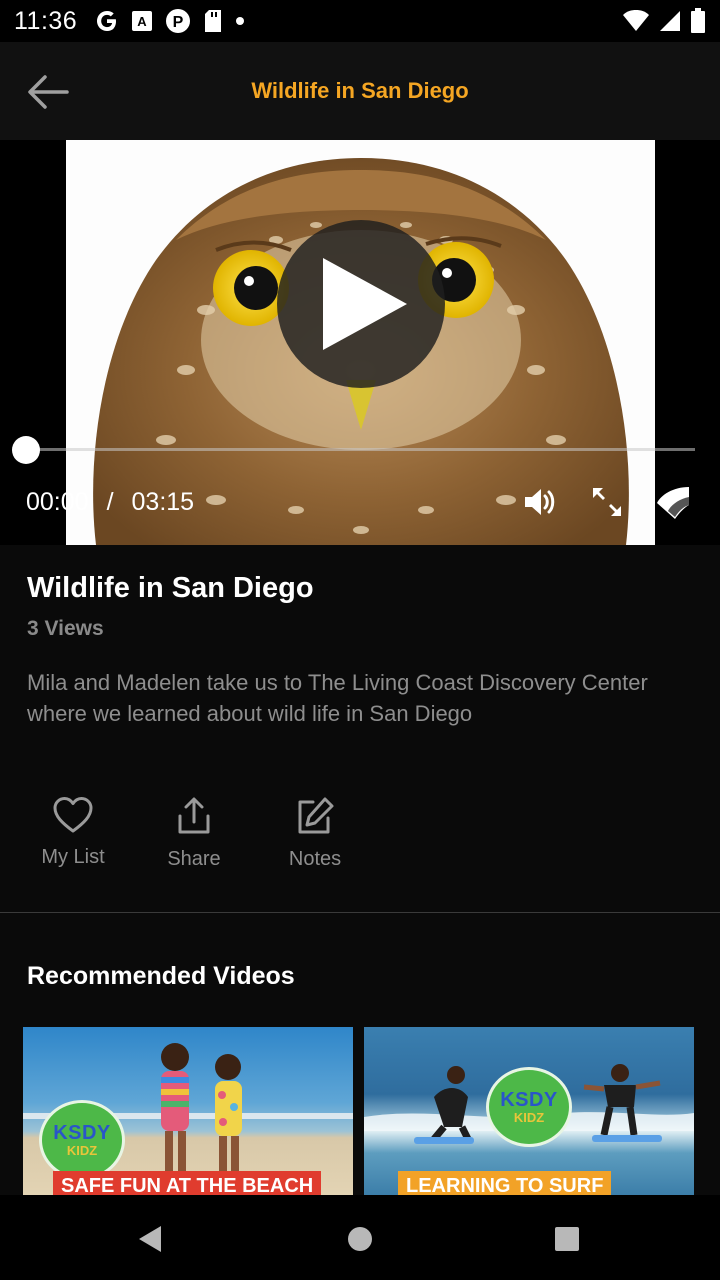  What do you see at coordinates (163, 502) in the screenshot?
I see `duration: 03:15` at bounding box center [163, 502].